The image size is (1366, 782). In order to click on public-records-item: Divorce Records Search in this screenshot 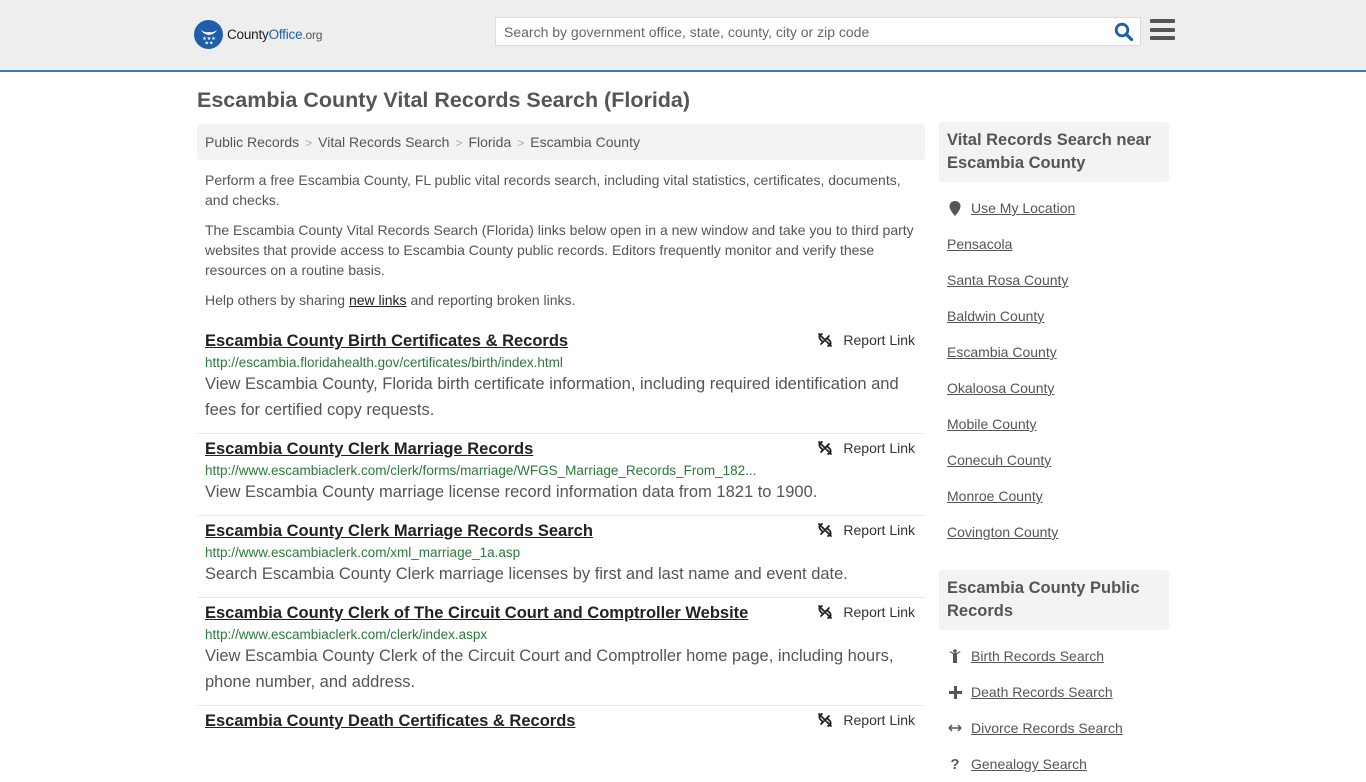, I will do `click(1054, 728)`.